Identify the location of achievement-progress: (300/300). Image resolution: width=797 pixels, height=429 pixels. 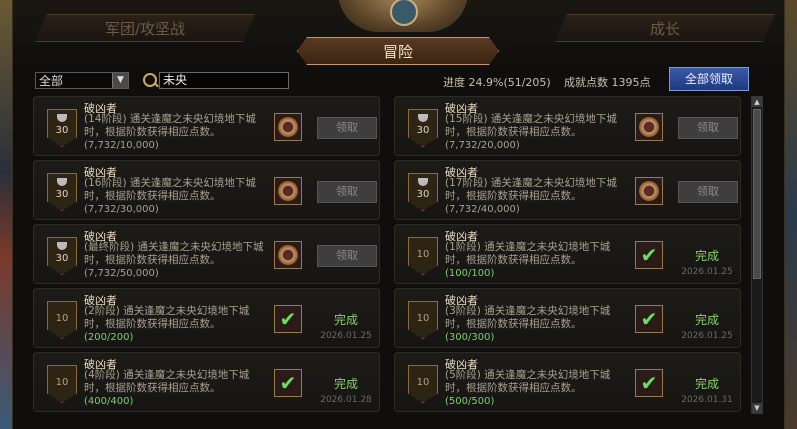
(470, 337).